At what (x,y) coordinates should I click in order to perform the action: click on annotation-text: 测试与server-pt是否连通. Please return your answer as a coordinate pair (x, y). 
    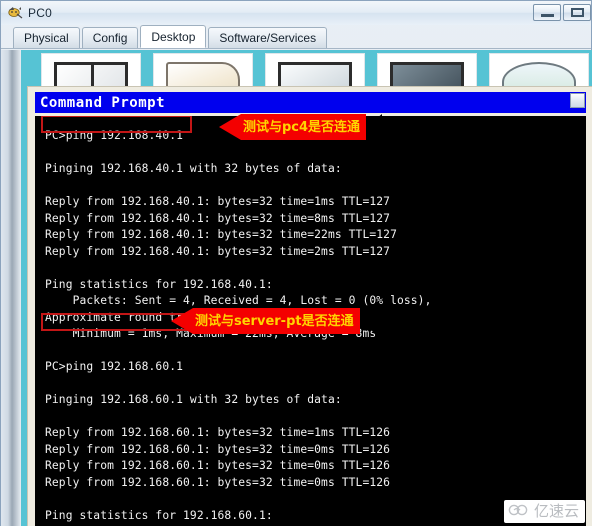
    Looking at the image, I should click on (274, 321).